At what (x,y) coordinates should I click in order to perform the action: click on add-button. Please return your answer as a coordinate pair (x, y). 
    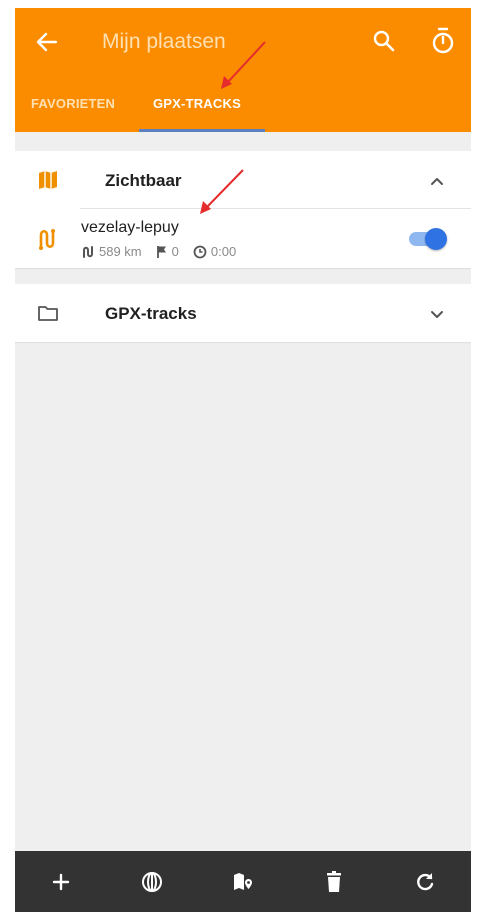
    Looking at the image, I should click on (61, 882).